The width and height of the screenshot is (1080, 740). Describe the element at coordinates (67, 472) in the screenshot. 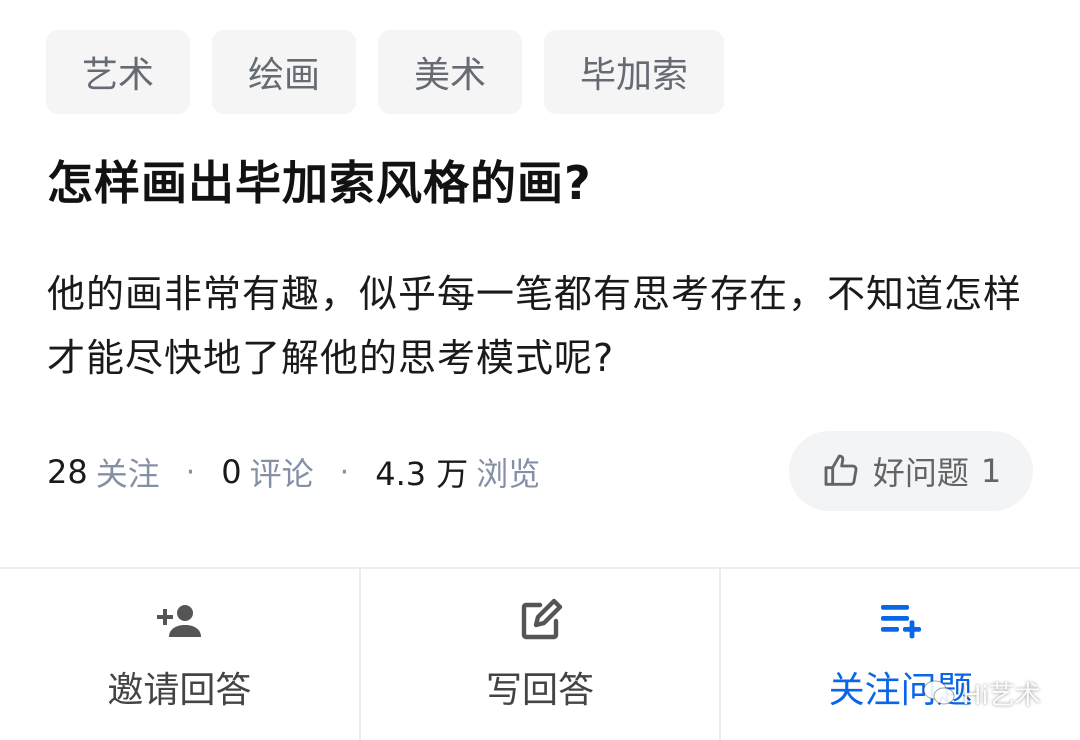

I see `followers-count: 28` at that location.